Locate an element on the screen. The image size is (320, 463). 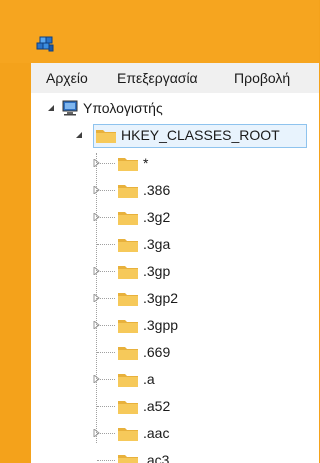
menu-edit: Επεξεργασία is located at coordinates (157, 78).